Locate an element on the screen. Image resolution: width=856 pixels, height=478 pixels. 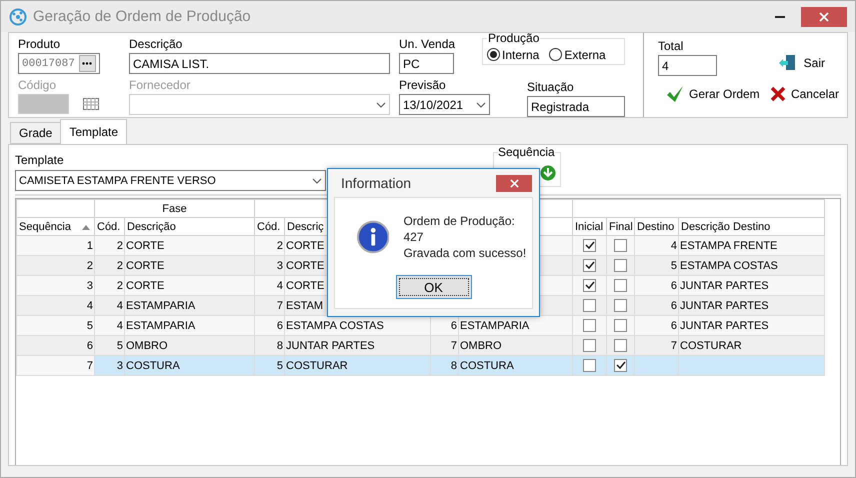
date-field: 13/10/2021 is located at coordinates (444, 104).